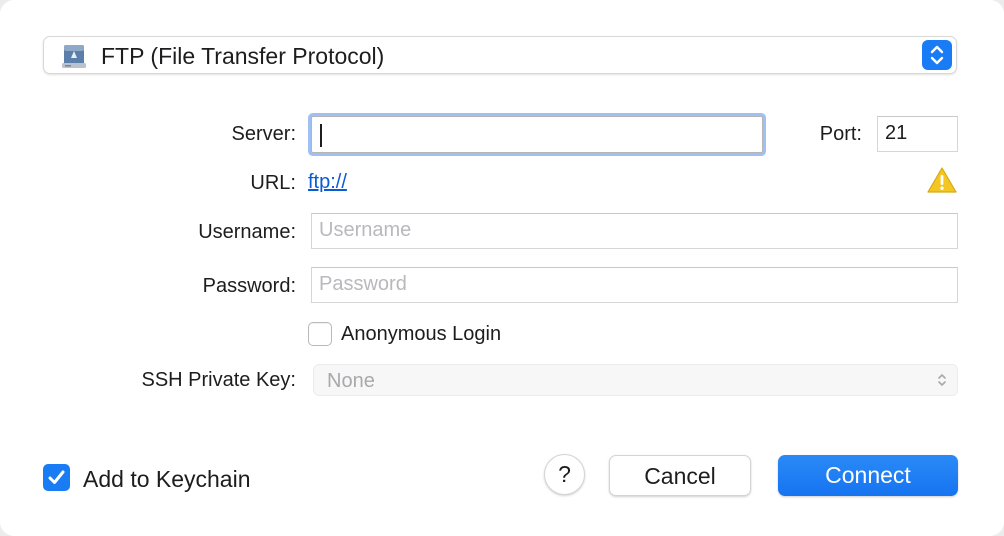 This screenshot has width=1004, height=536. I want to click on anonymous-login-checkbox, so click(320, 334).